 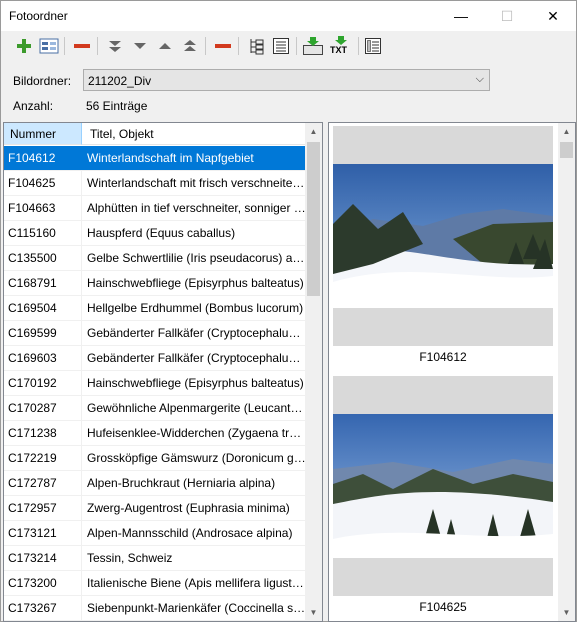 I want to click on remove-icon, so click(x=82, y=46).